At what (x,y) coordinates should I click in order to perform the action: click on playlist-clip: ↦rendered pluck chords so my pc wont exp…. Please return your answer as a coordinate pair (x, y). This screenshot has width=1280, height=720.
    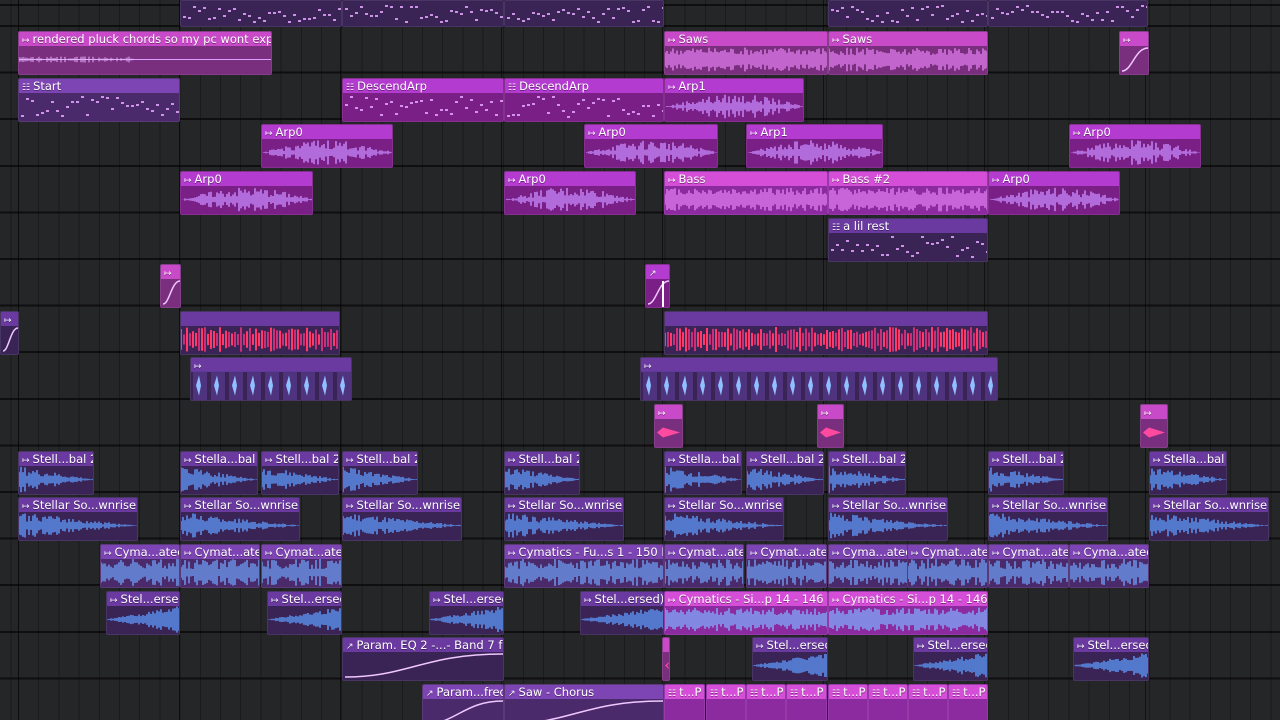
    Looking at the image, I should click on (145, 53).